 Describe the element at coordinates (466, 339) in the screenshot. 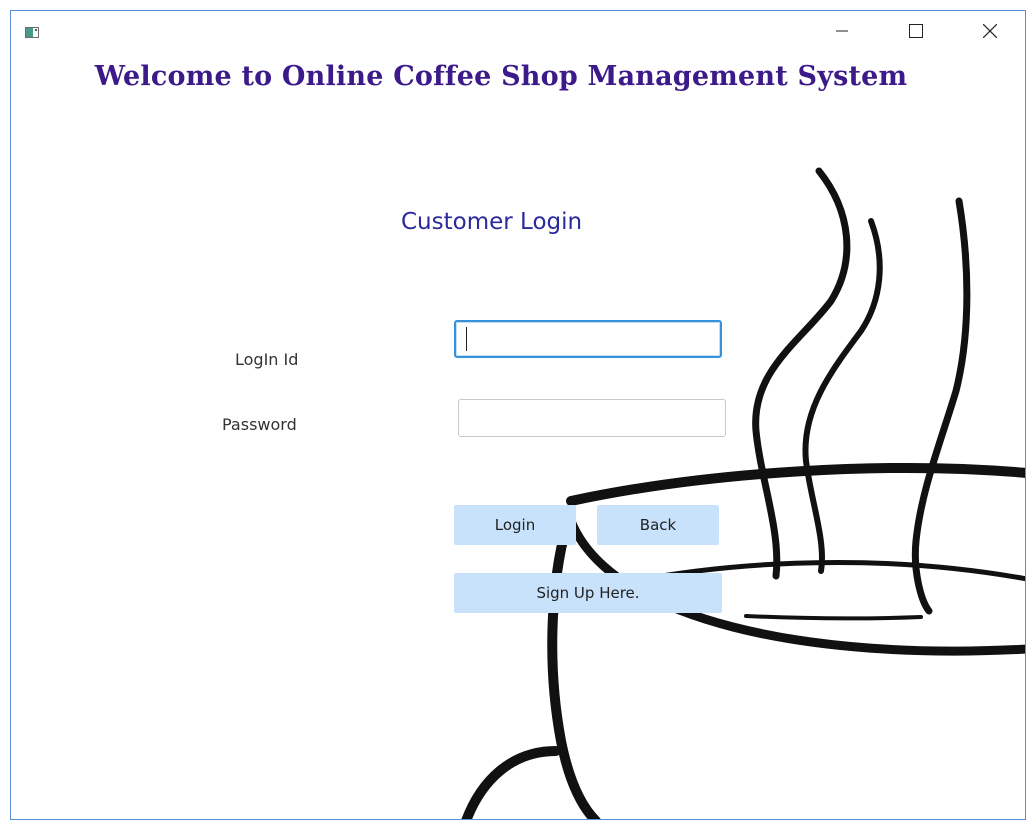

I see `text-caret` at that location.